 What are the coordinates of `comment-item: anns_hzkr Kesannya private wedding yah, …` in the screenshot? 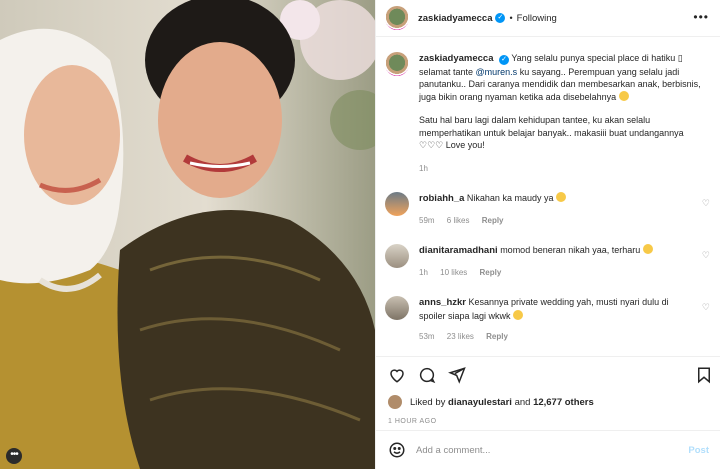 It's located at (547, 320).